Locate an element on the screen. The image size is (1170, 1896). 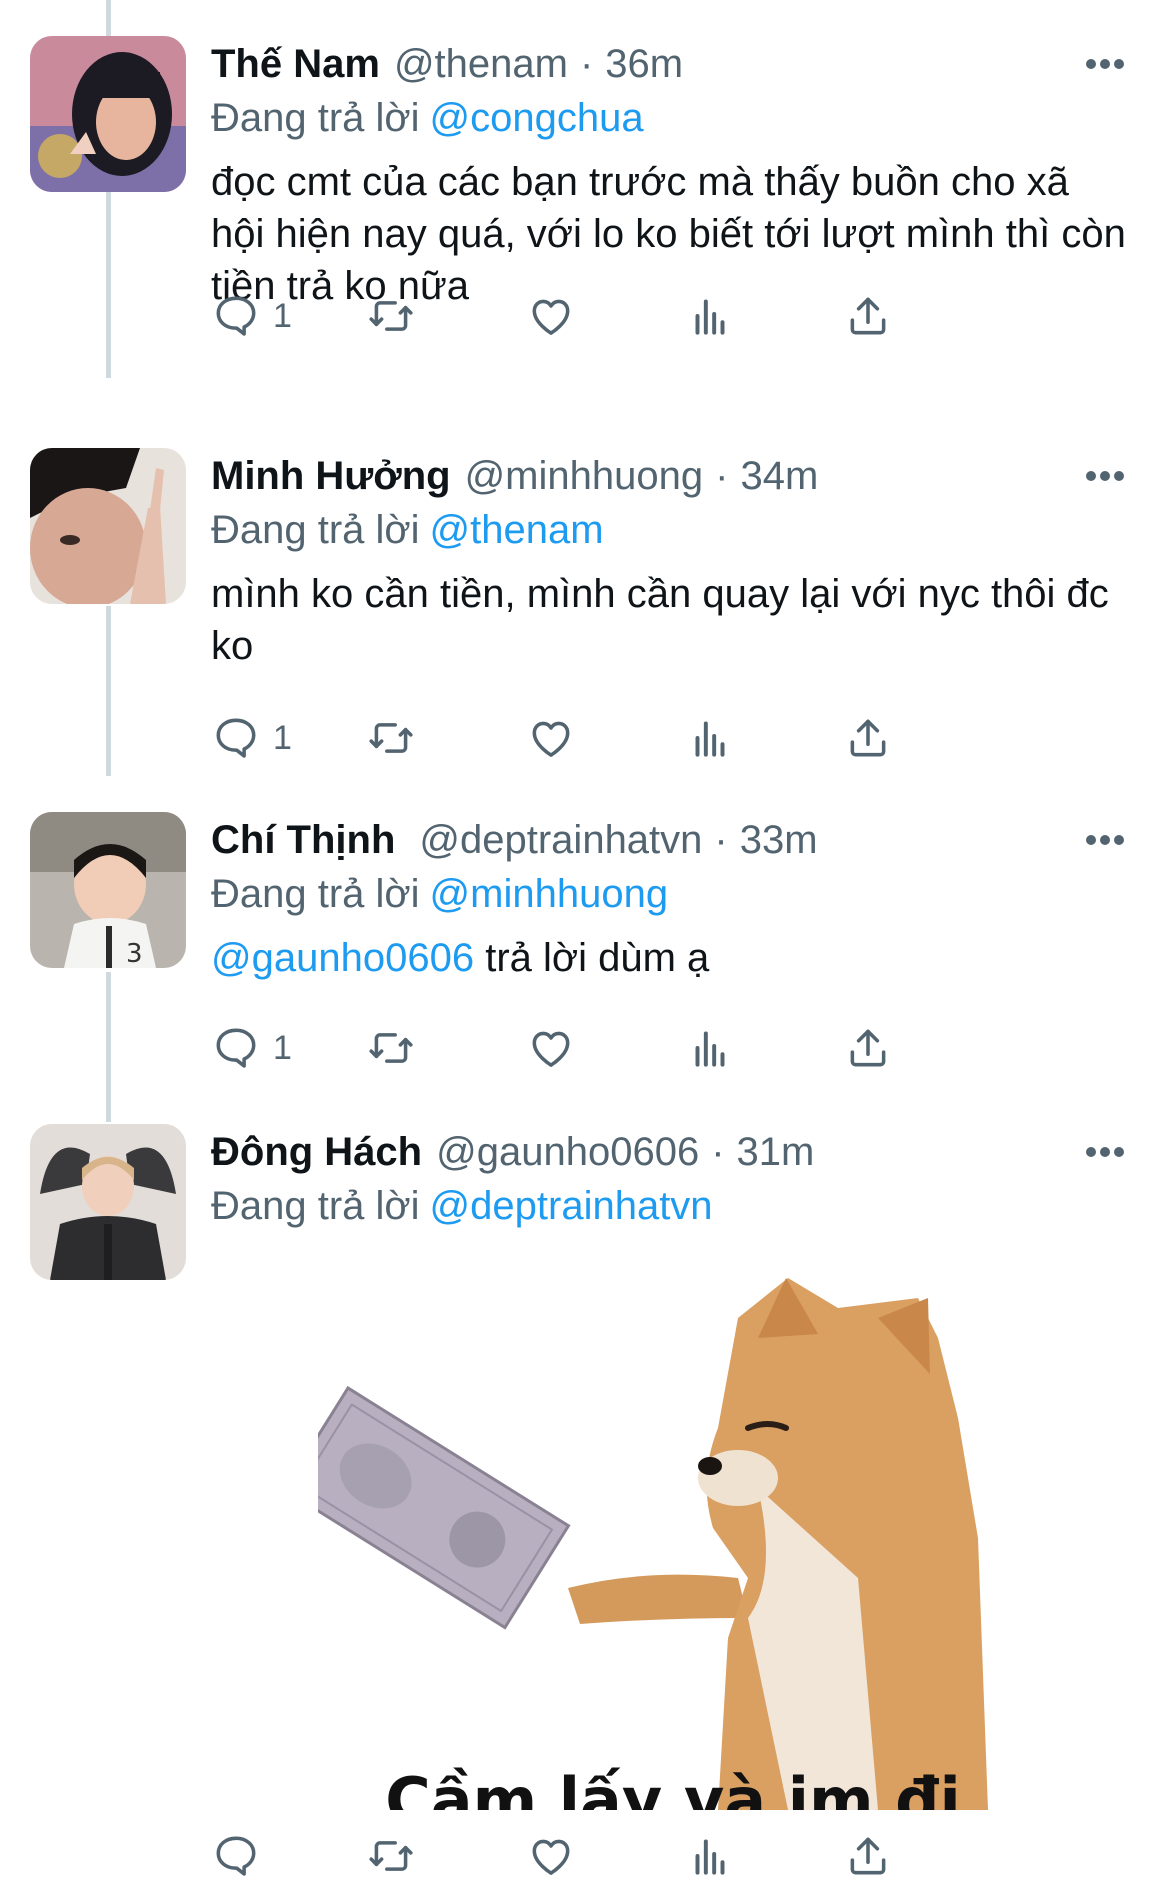
avatar: 3 is located at coordinates (108, 890).